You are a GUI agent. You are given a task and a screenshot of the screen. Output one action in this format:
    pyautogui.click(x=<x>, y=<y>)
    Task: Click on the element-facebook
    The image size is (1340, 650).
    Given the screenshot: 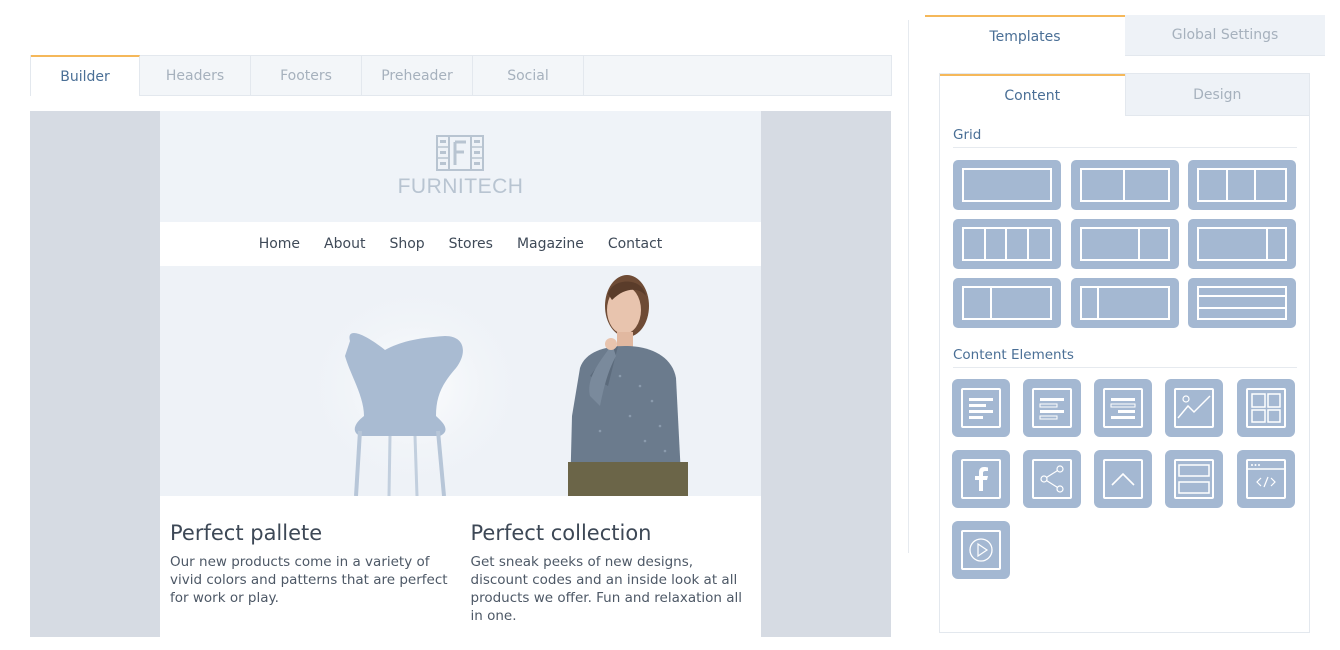 What is the action you would take?
    pyautogui.click(x=981, y=479)
    